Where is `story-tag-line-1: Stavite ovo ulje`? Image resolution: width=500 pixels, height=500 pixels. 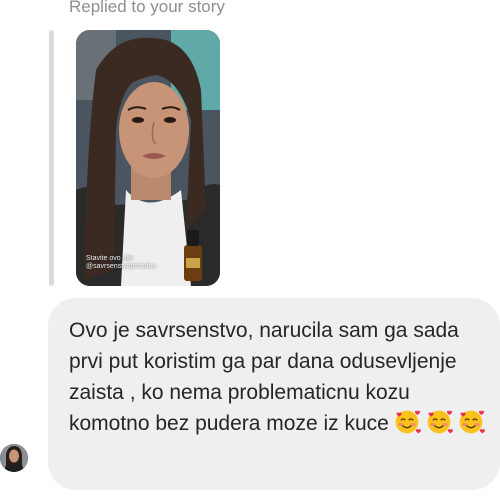 story-tag-line-1: Stavite ovo ulje is located at coordinates (110, 258).